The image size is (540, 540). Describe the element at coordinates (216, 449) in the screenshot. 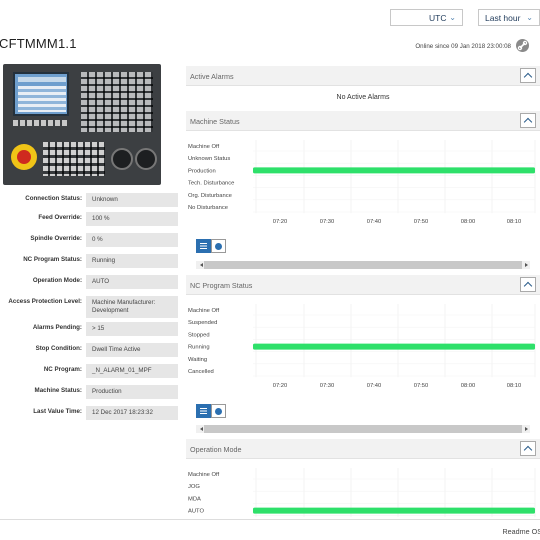

I see `panel-title: Operation Mode` at that location.